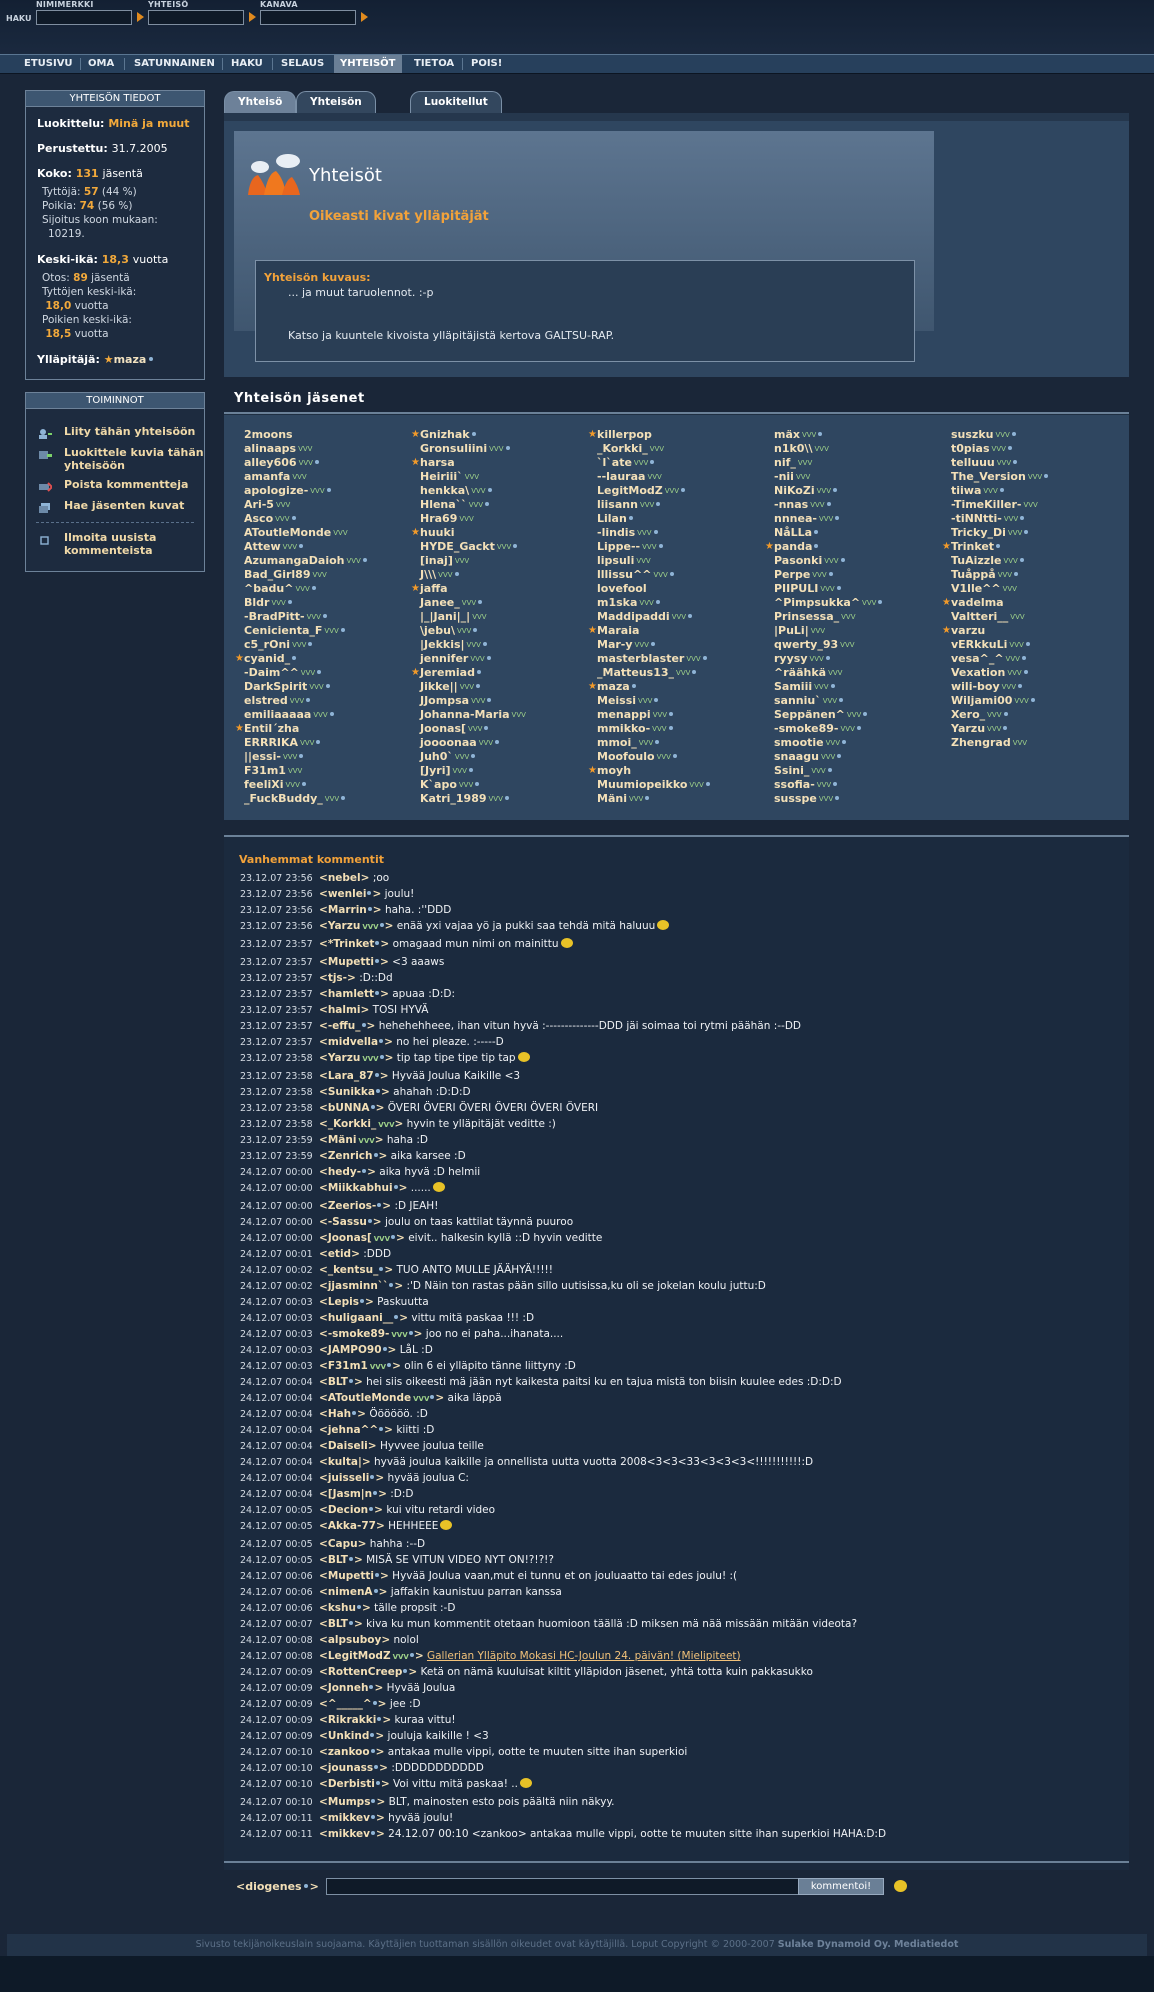  What do you see at coordinates (806, 644) in the screenshot?
I see `member-name: qwerty_93` at bounding box center [806, 644].